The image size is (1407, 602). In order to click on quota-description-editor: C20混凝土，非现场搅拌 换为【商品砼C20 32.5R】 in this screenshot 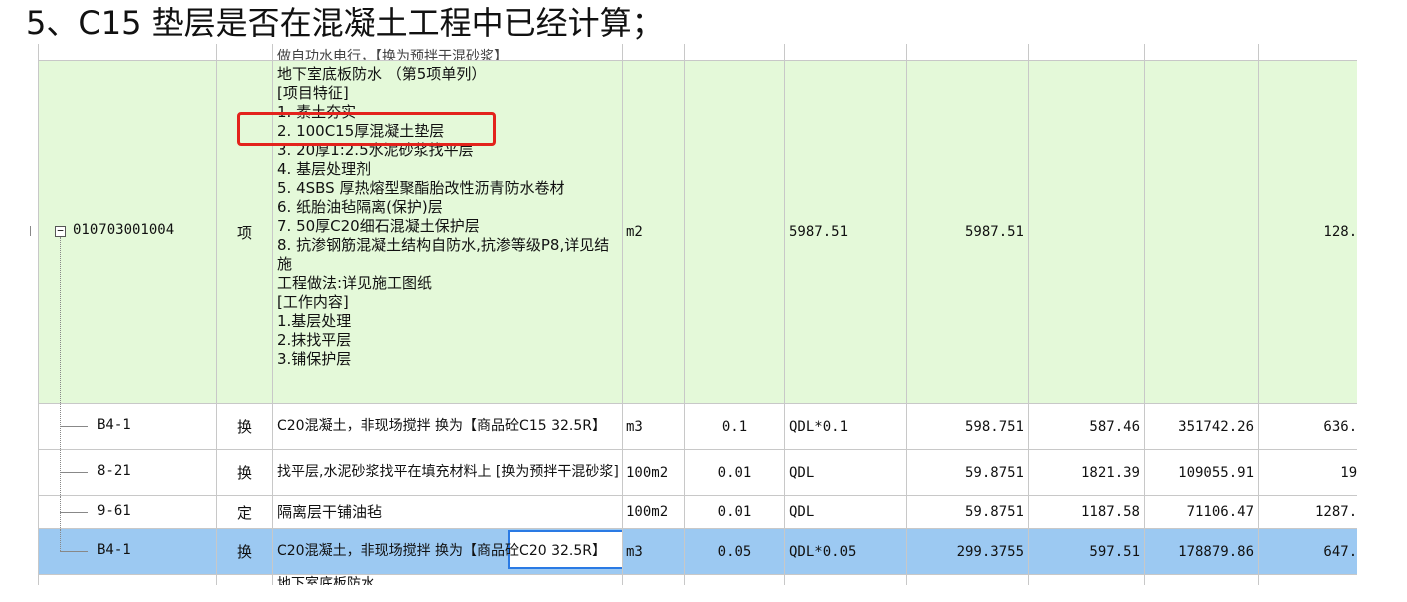, I will do `click(448, 552)`.